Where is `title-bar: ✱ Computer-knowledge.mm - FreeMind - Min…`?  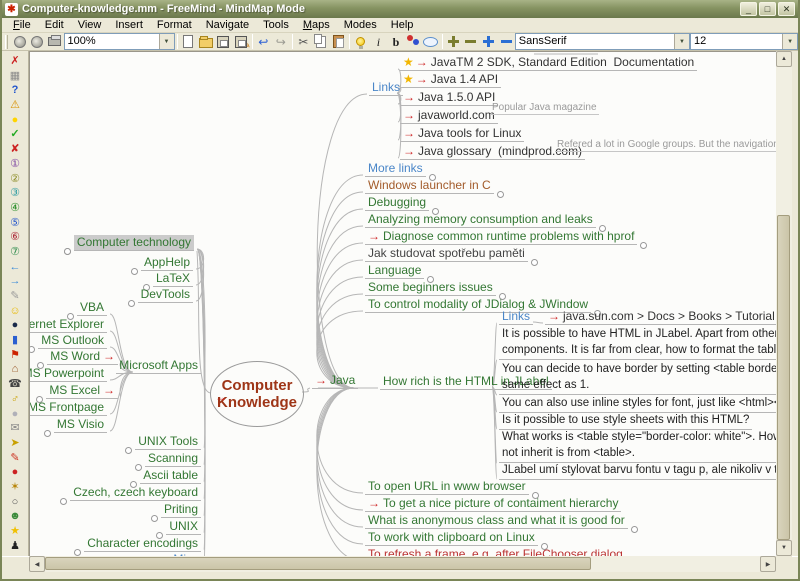
title-bar: ✱ Computer-knowledge.mm - FreeMind - Min… is located at coordinates (400, 9).